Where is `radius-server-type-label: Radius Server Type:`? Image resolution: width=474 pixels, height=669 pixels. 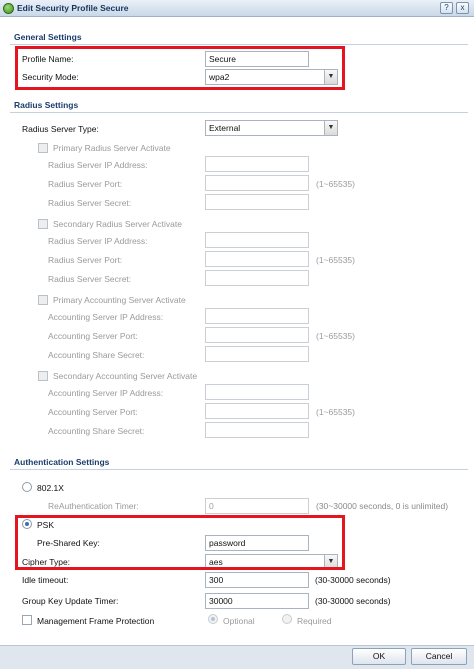 radius-server-type-label: Radius Server Type: is located at coordinates (60, 129).